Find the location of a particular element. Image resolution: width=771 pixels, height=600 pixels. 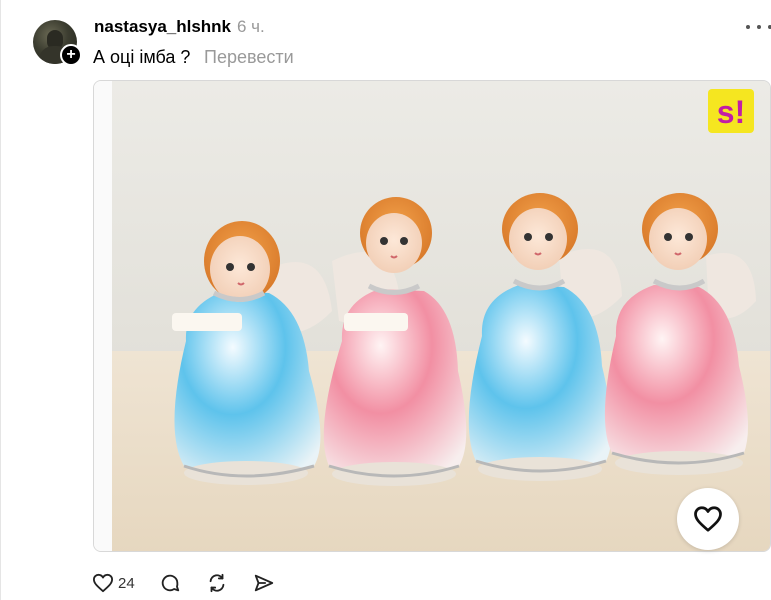

comment-icon is located at coordinates (170, 583).